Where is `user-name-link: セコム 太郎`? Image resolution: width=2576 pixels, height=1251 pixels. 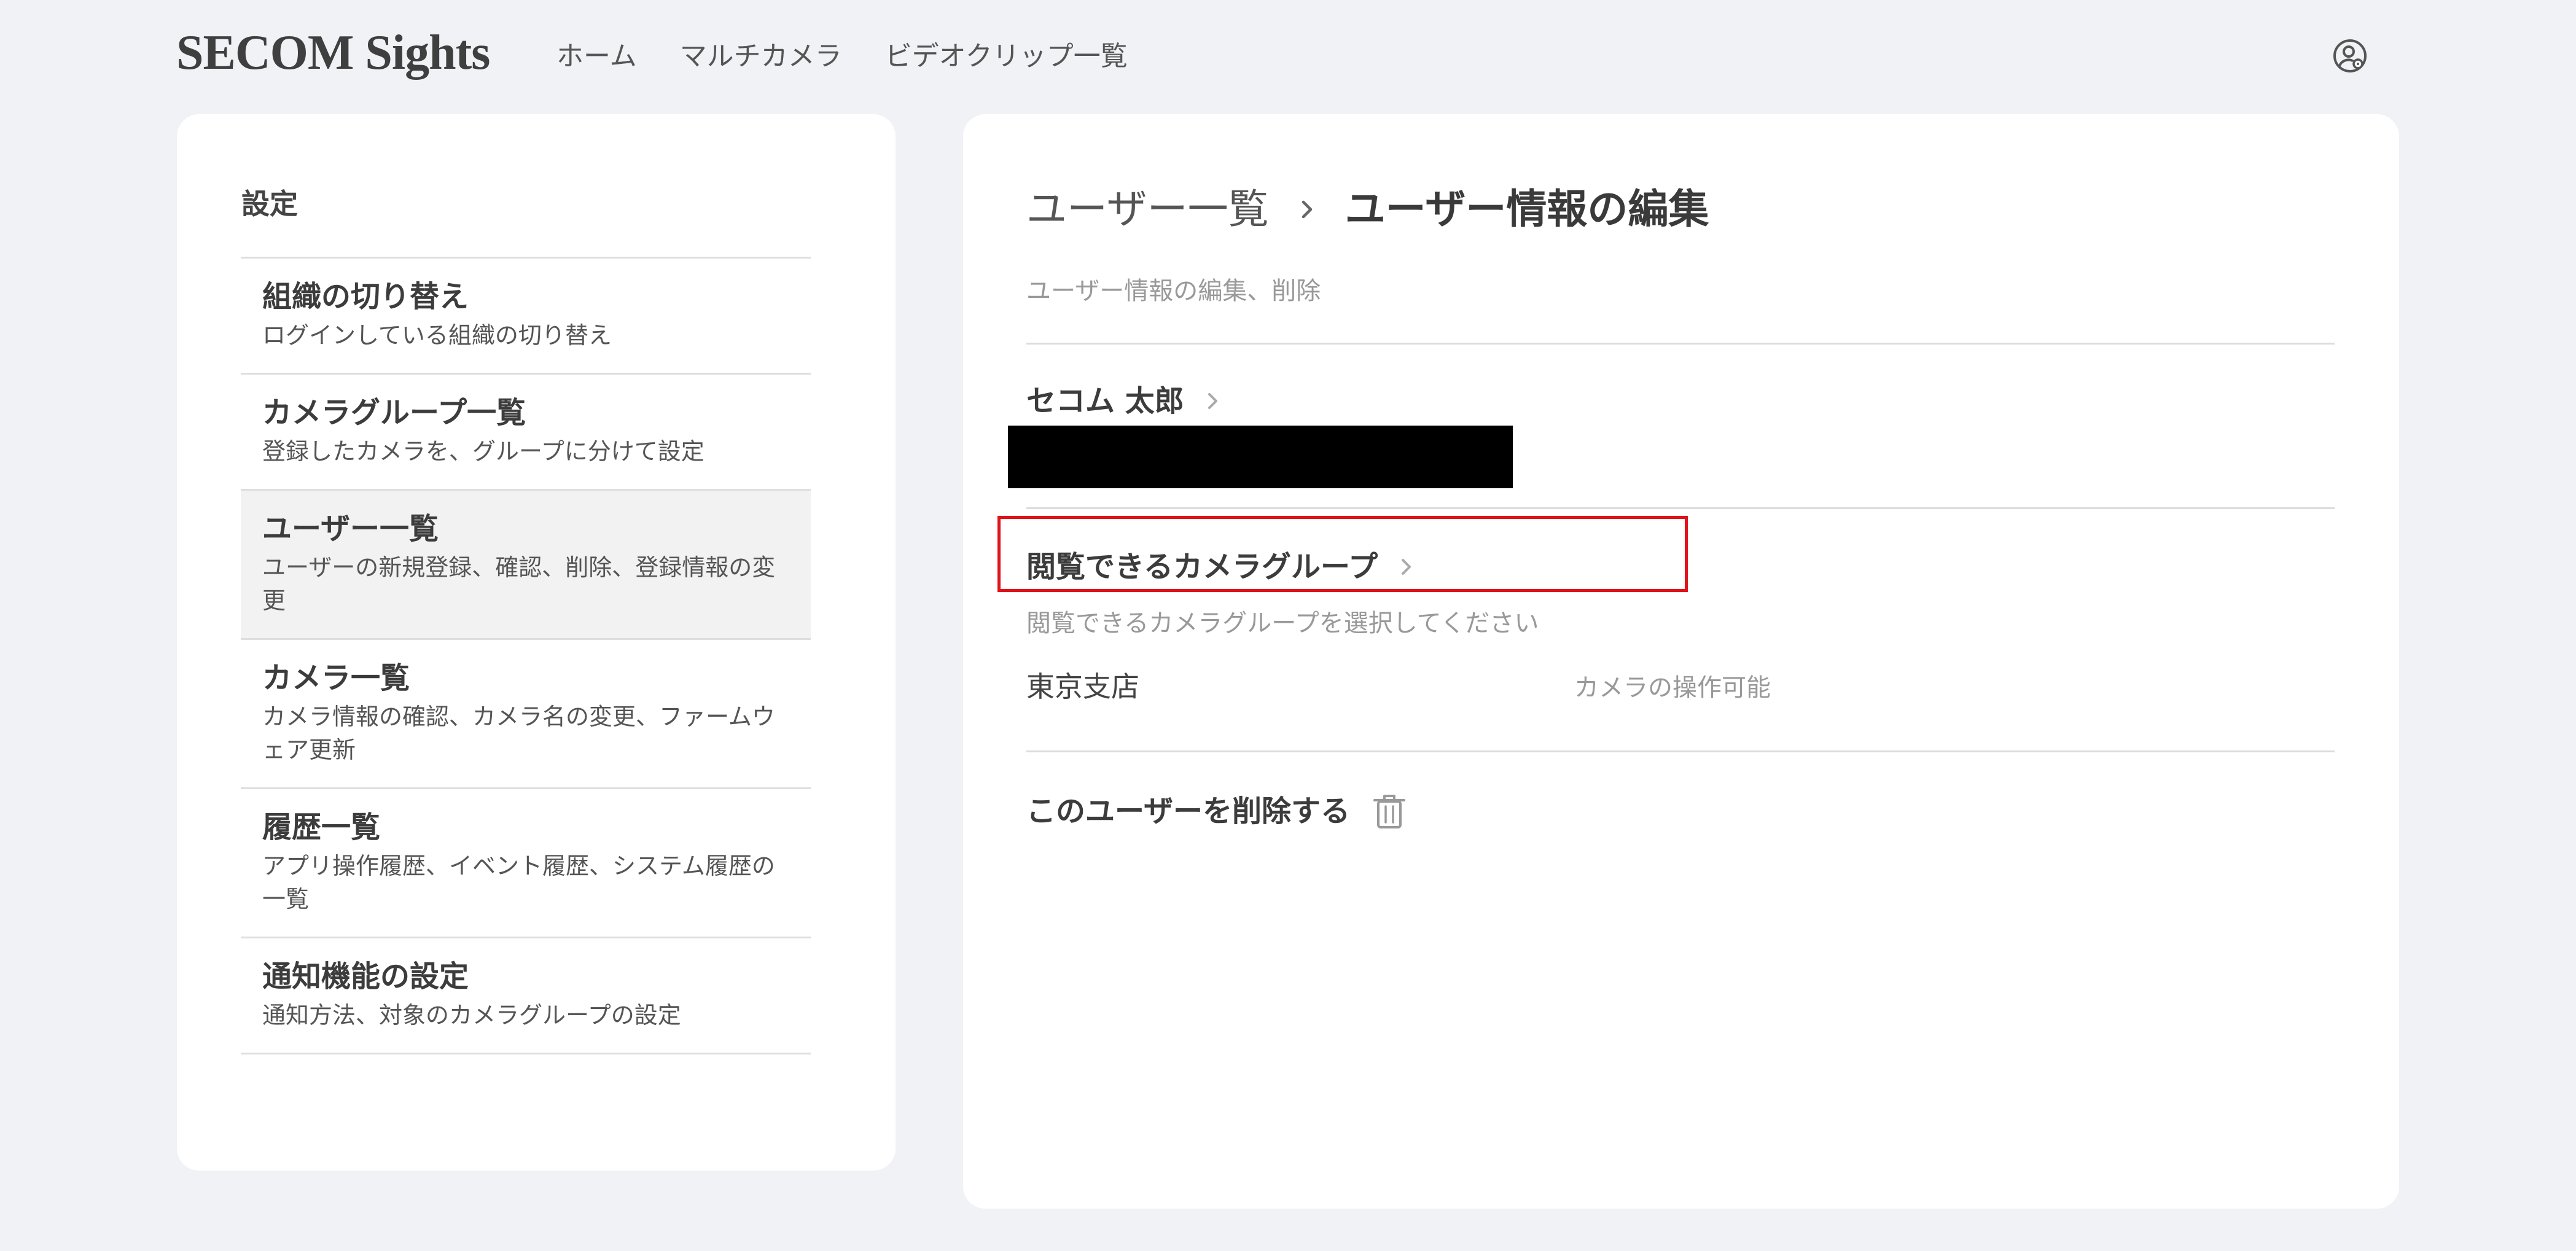
user-name-link: セコム 太郎 is located at coordinates (1125, 402).